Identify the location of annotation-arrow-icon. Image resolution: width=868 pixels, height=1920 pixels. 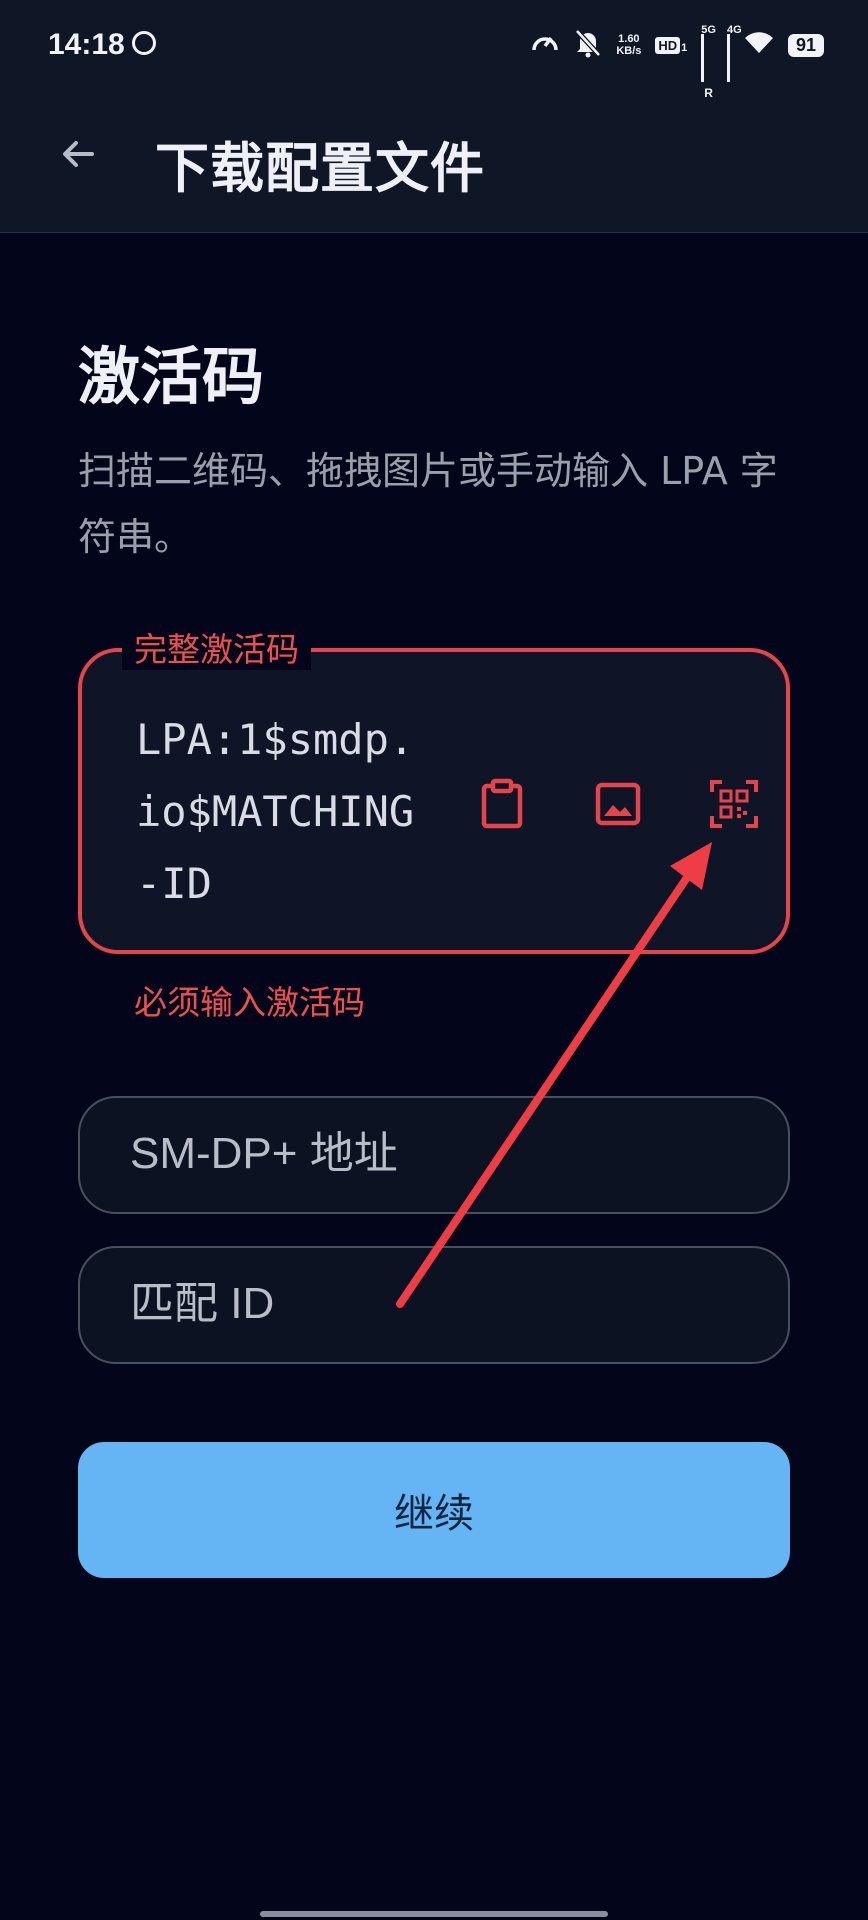
(554, 1075).